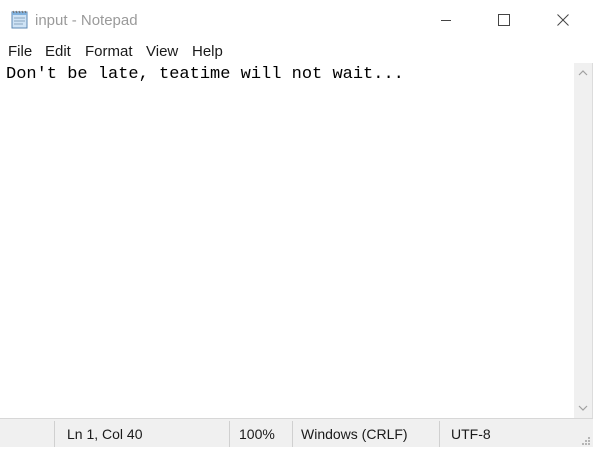 This screenshot has height=451, width=593. I want to click on cursor-position: Ln 1, Col 40, so click(105, 434).